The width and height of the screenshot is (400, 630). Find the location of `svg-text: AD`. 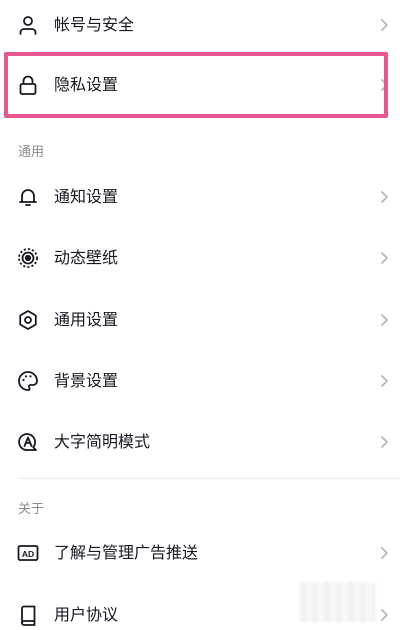

svg-text: AD is located at coordinates (28, 554).